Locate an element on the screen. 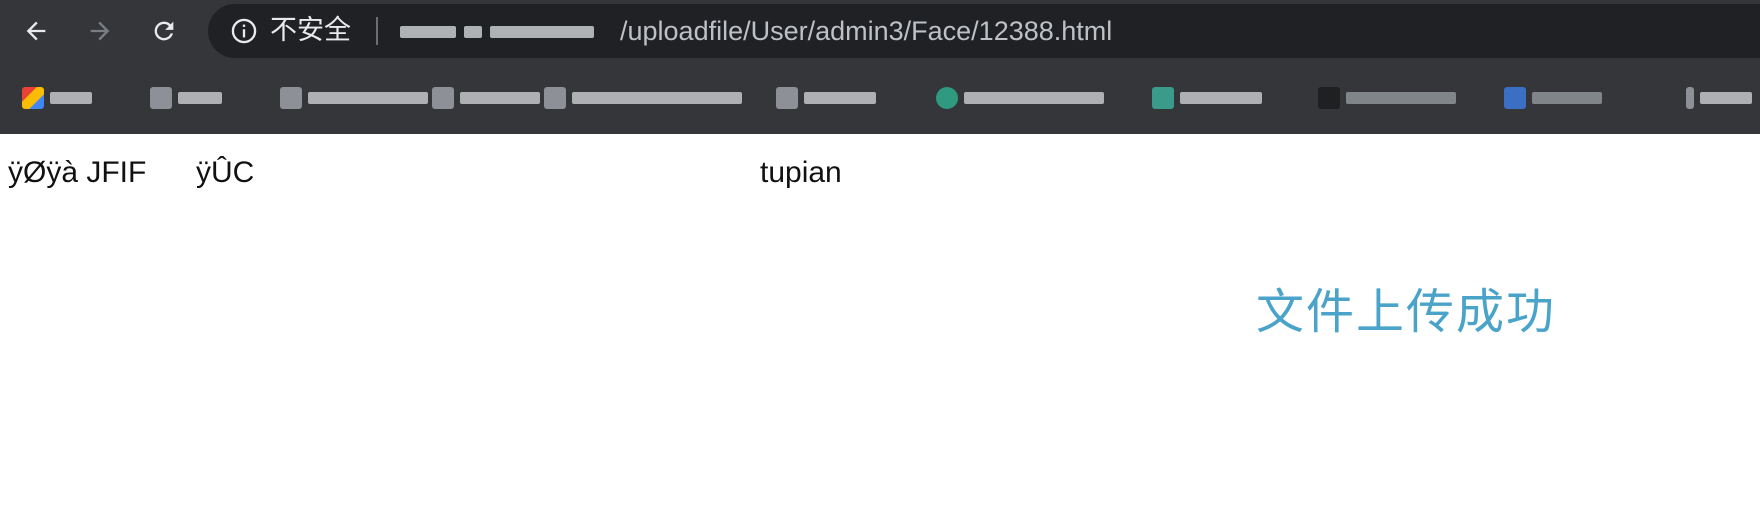 This screenshot has height=528, width=1760. separator is located at coordinates (377, 31).